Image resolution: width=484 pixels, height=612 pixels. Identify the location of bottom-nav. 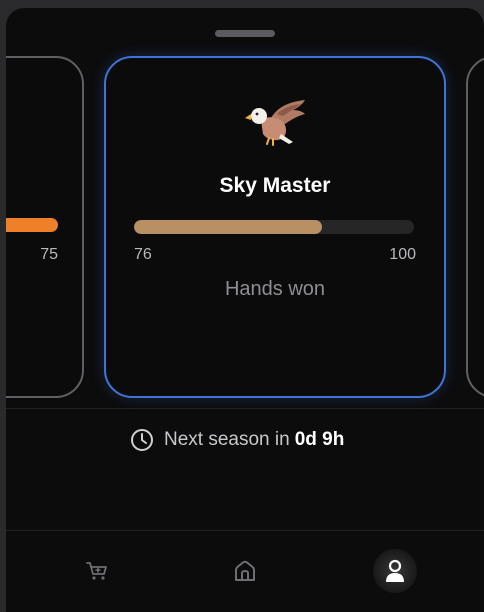
(245, 571).